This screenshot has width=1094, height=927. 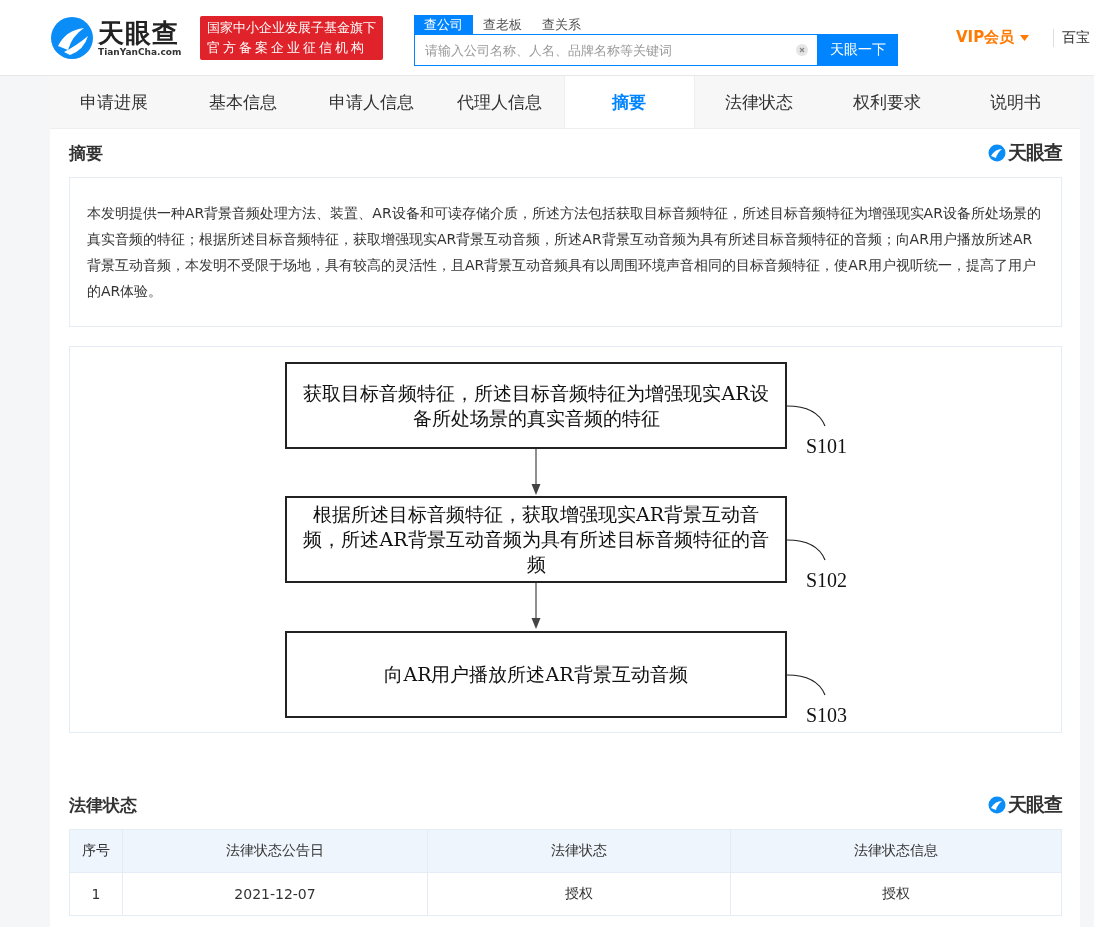 I want to click on caret-icon, so click(x=1025, y=37).